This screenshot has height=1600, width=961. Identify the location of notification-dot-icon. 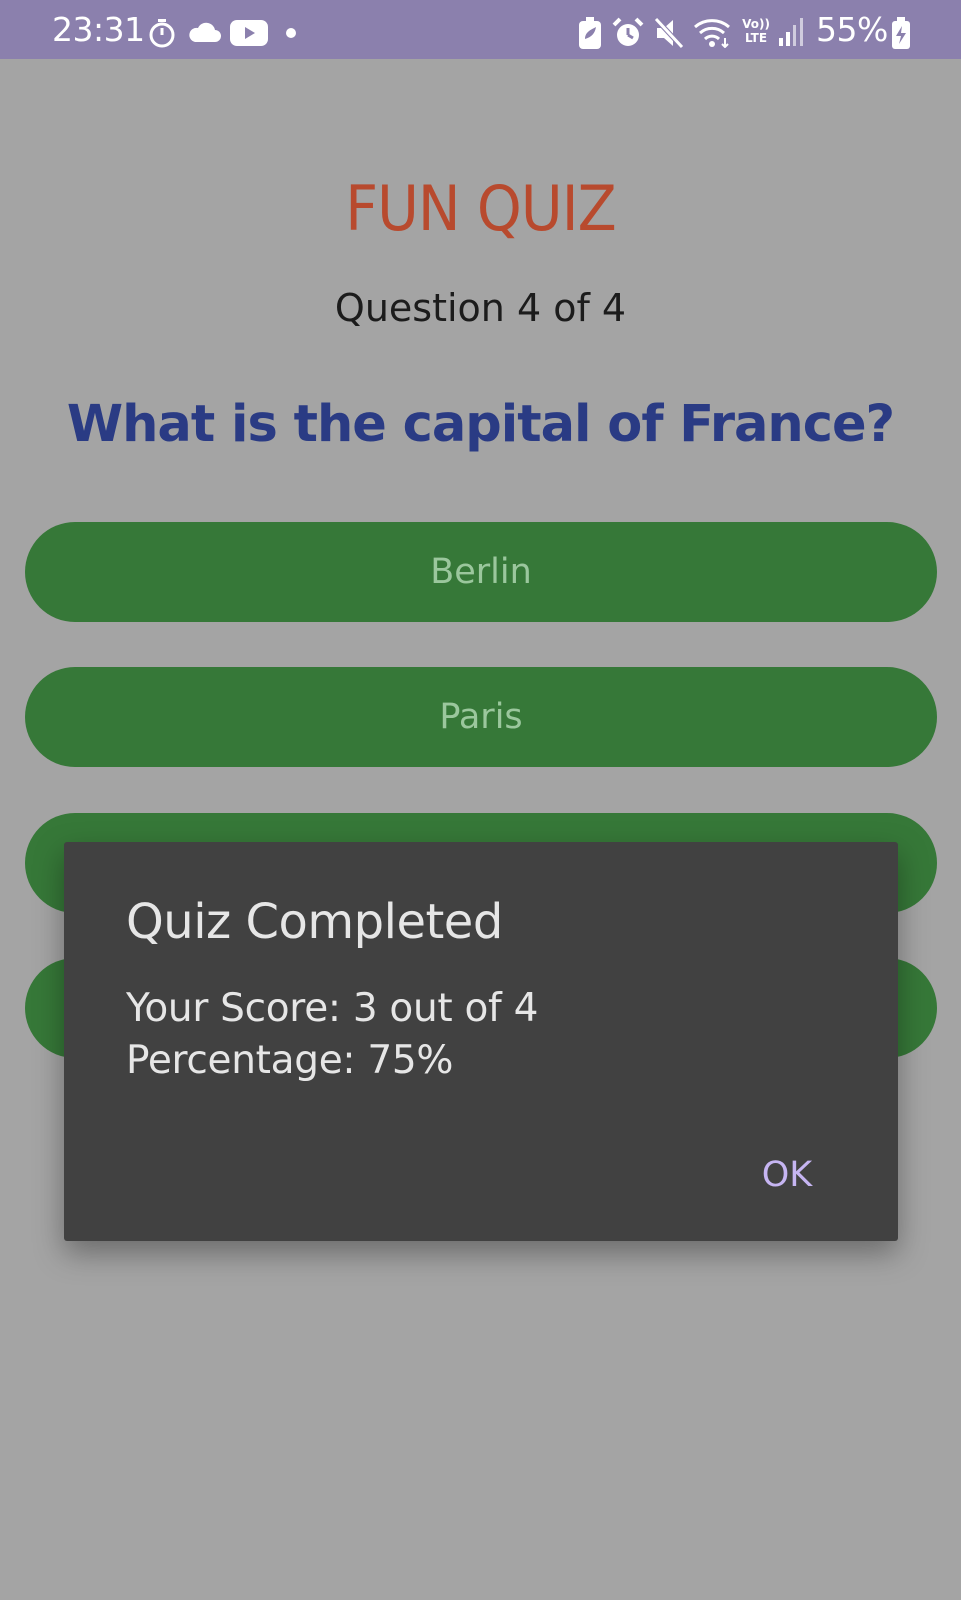
(291, 33).